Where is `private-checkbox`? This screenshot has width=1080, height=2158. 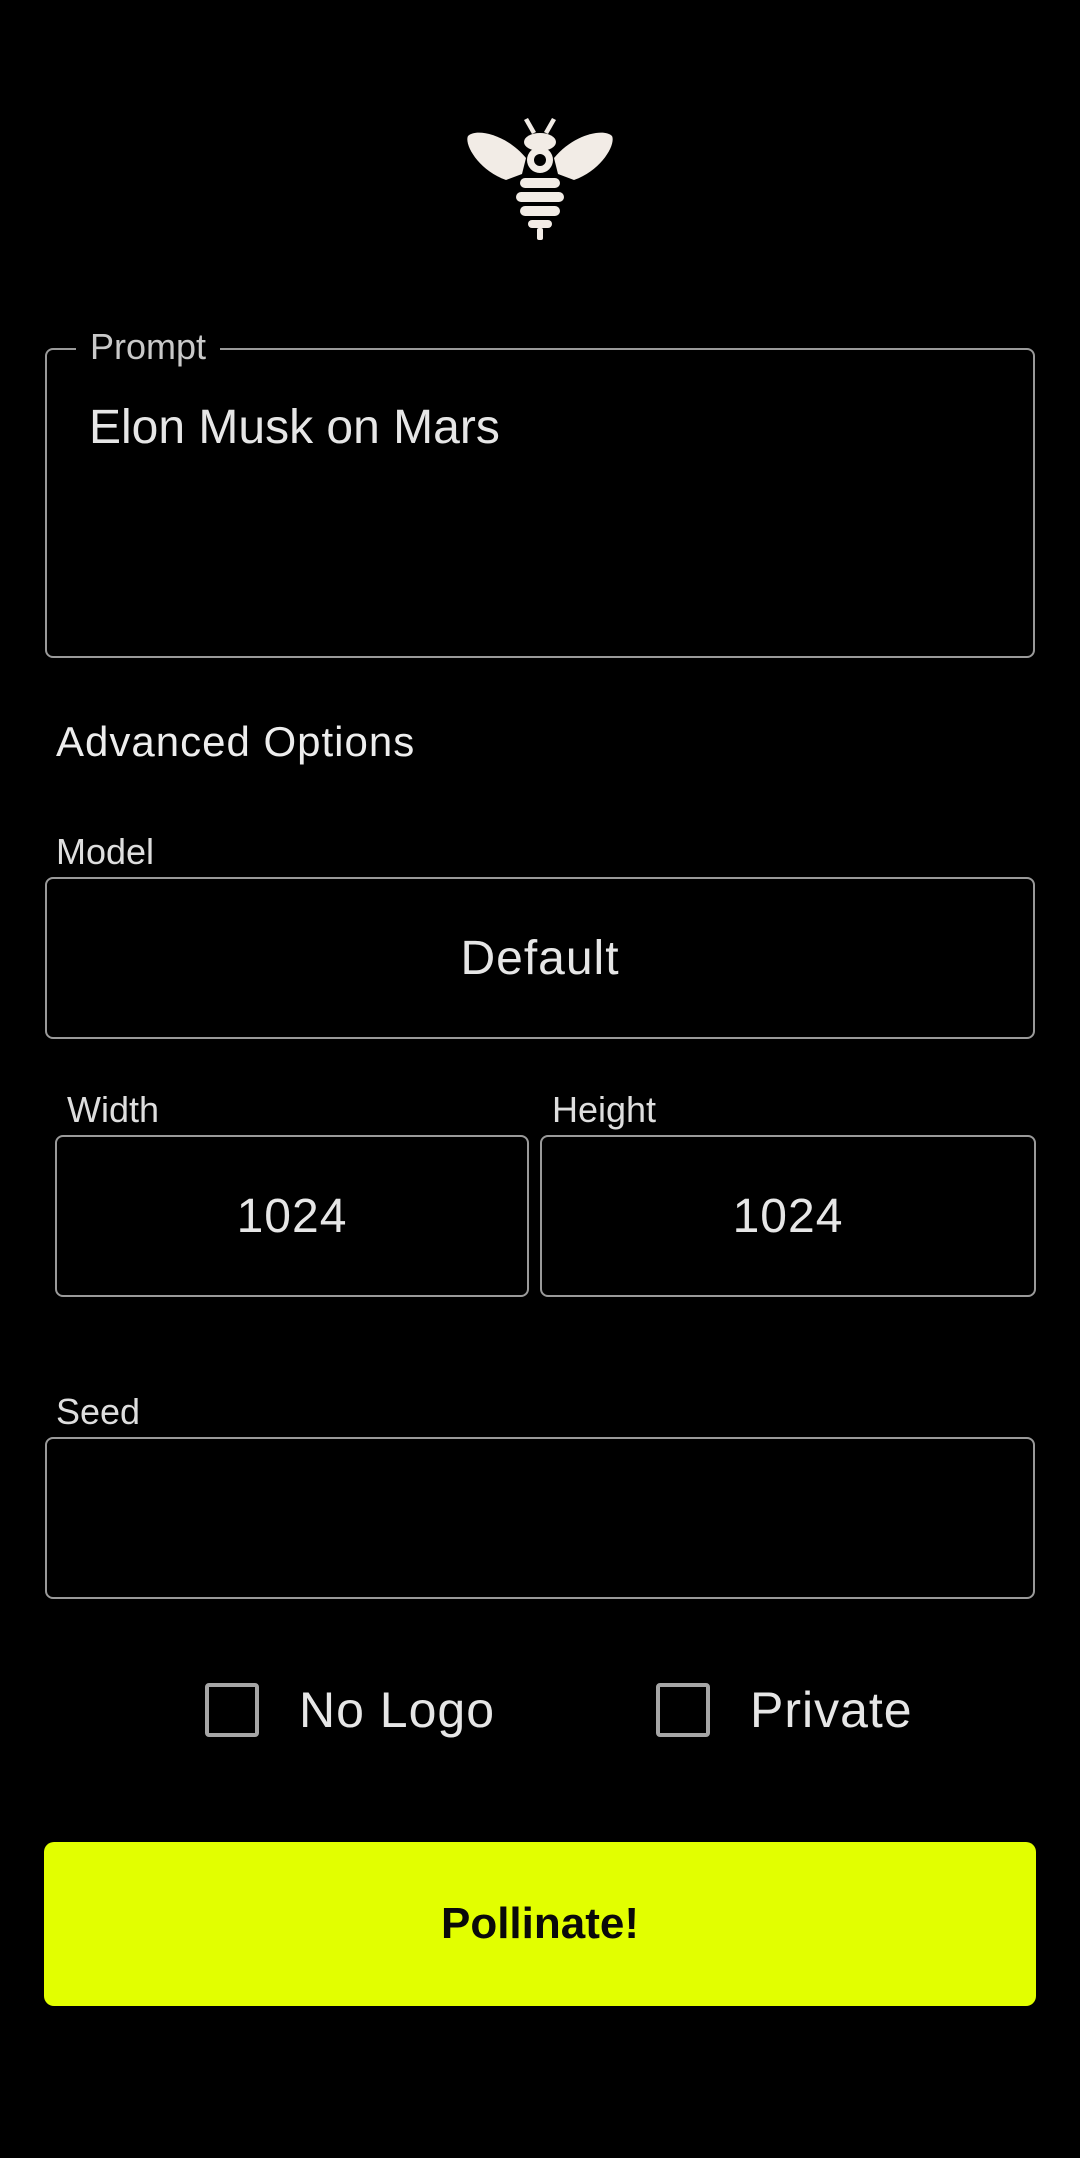 private-checkbox is located at coordinates (683, 1710).